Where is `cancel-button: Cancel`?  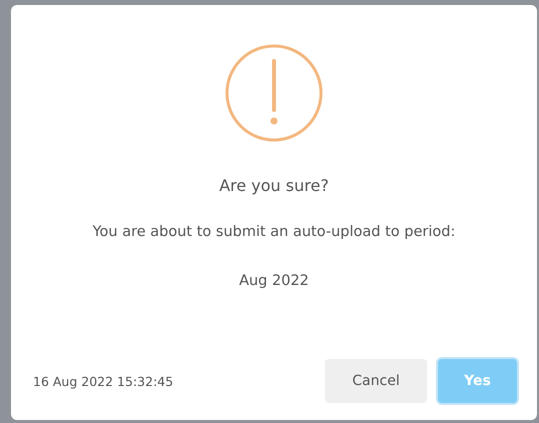
cancel-button: Cancel is located at coordinates (376, 381).